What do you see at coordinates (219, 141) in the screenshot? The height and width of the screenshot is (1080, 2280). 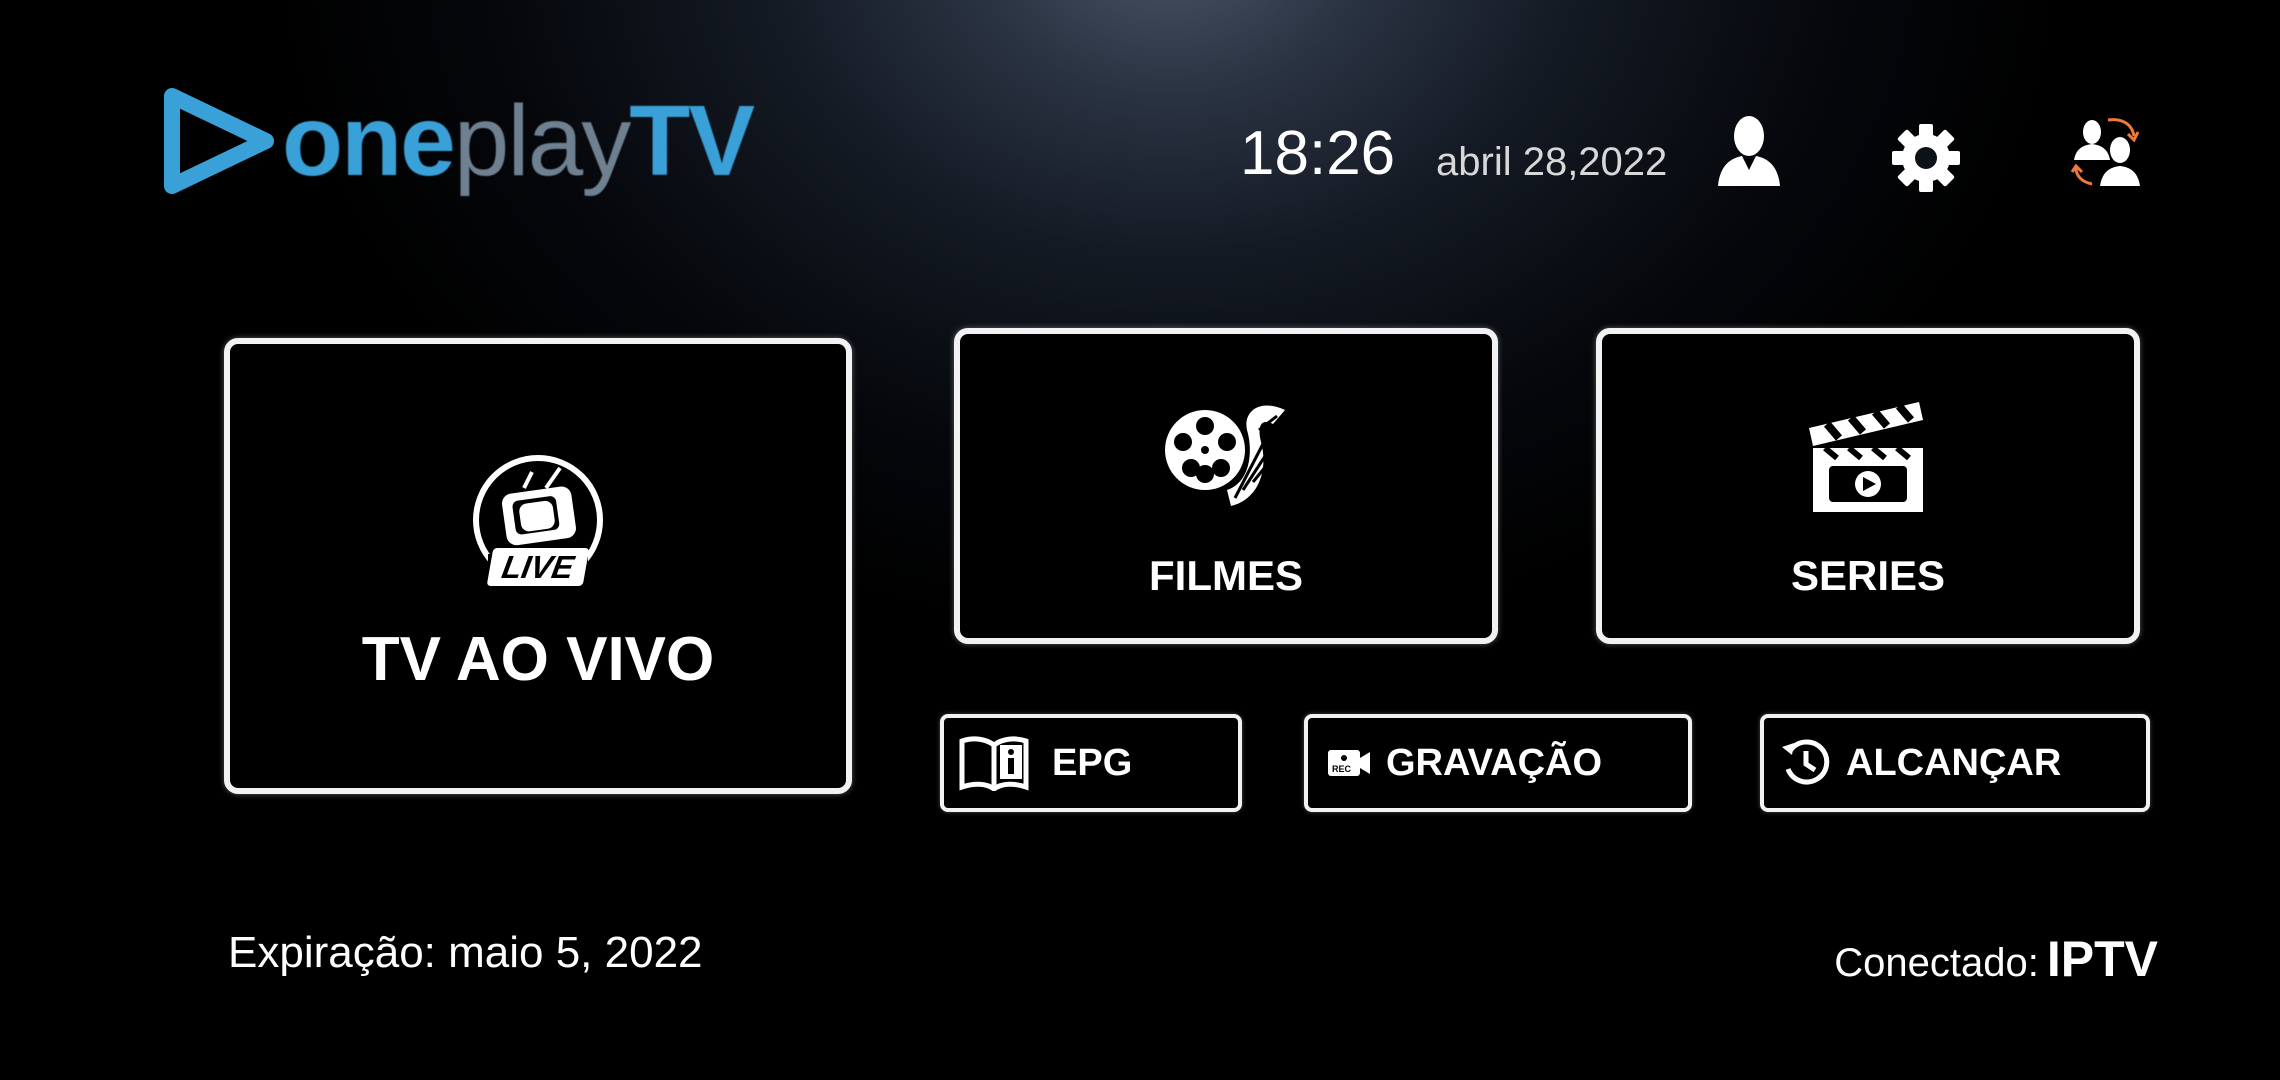 I see `play-logo-icon` at bounding box center [219, 141].